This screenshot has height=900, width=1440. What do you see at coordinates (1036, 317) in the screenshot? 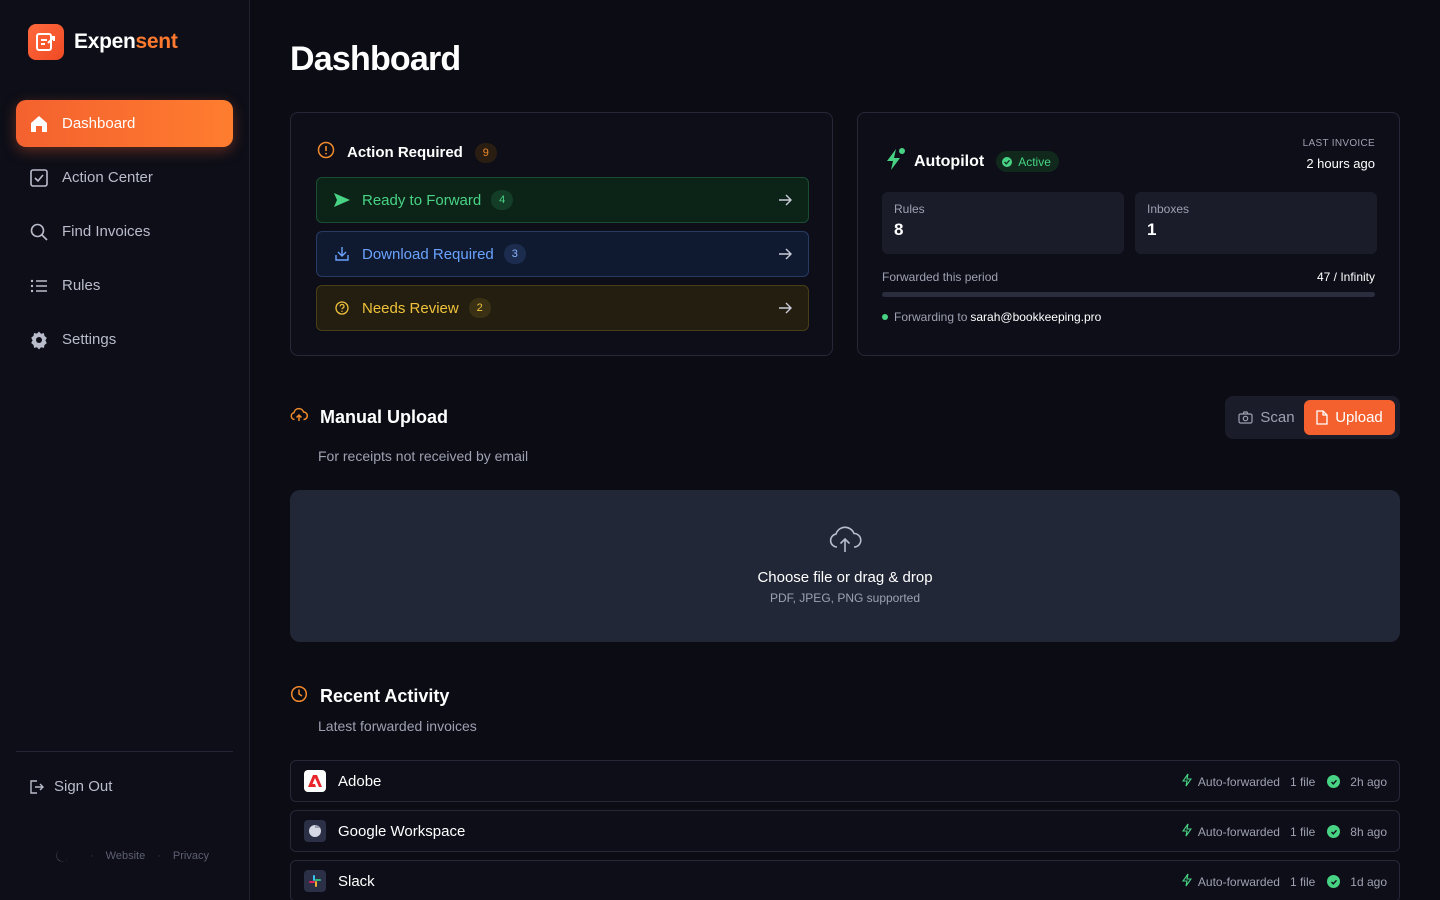
I see `forwarding-email: sarah@bookkeeping.pro` at bounding box center [1036, 317].